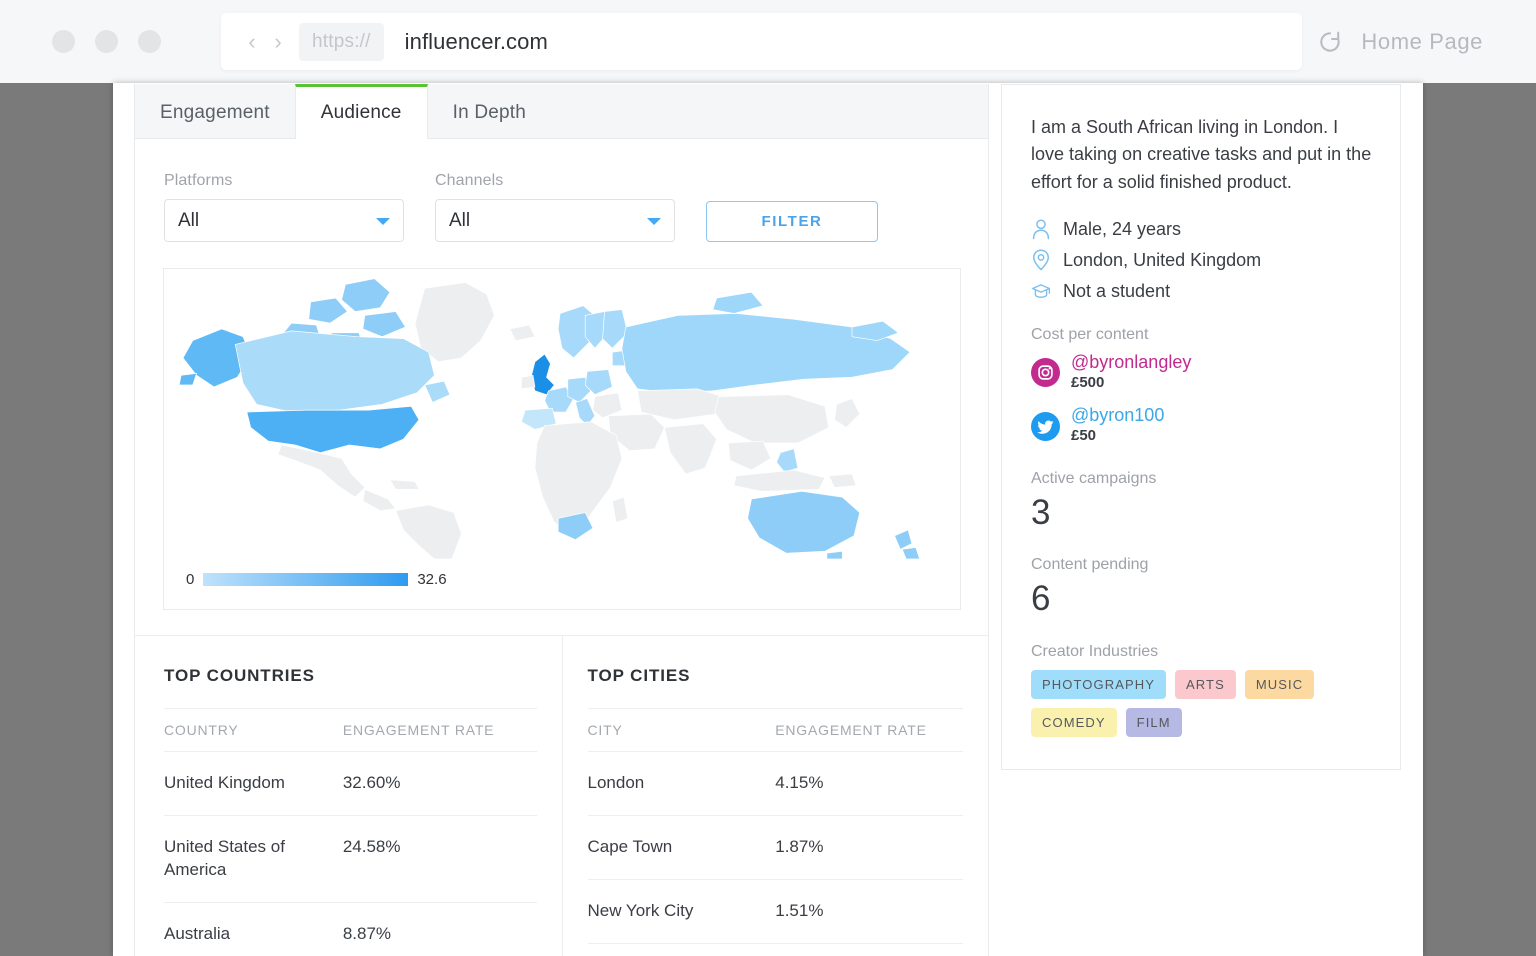 The image size is (1536, 956). Describe the element at coordinates (253, 730) in the screenshot. I see `column-header-country: COUNTRY` at that location.